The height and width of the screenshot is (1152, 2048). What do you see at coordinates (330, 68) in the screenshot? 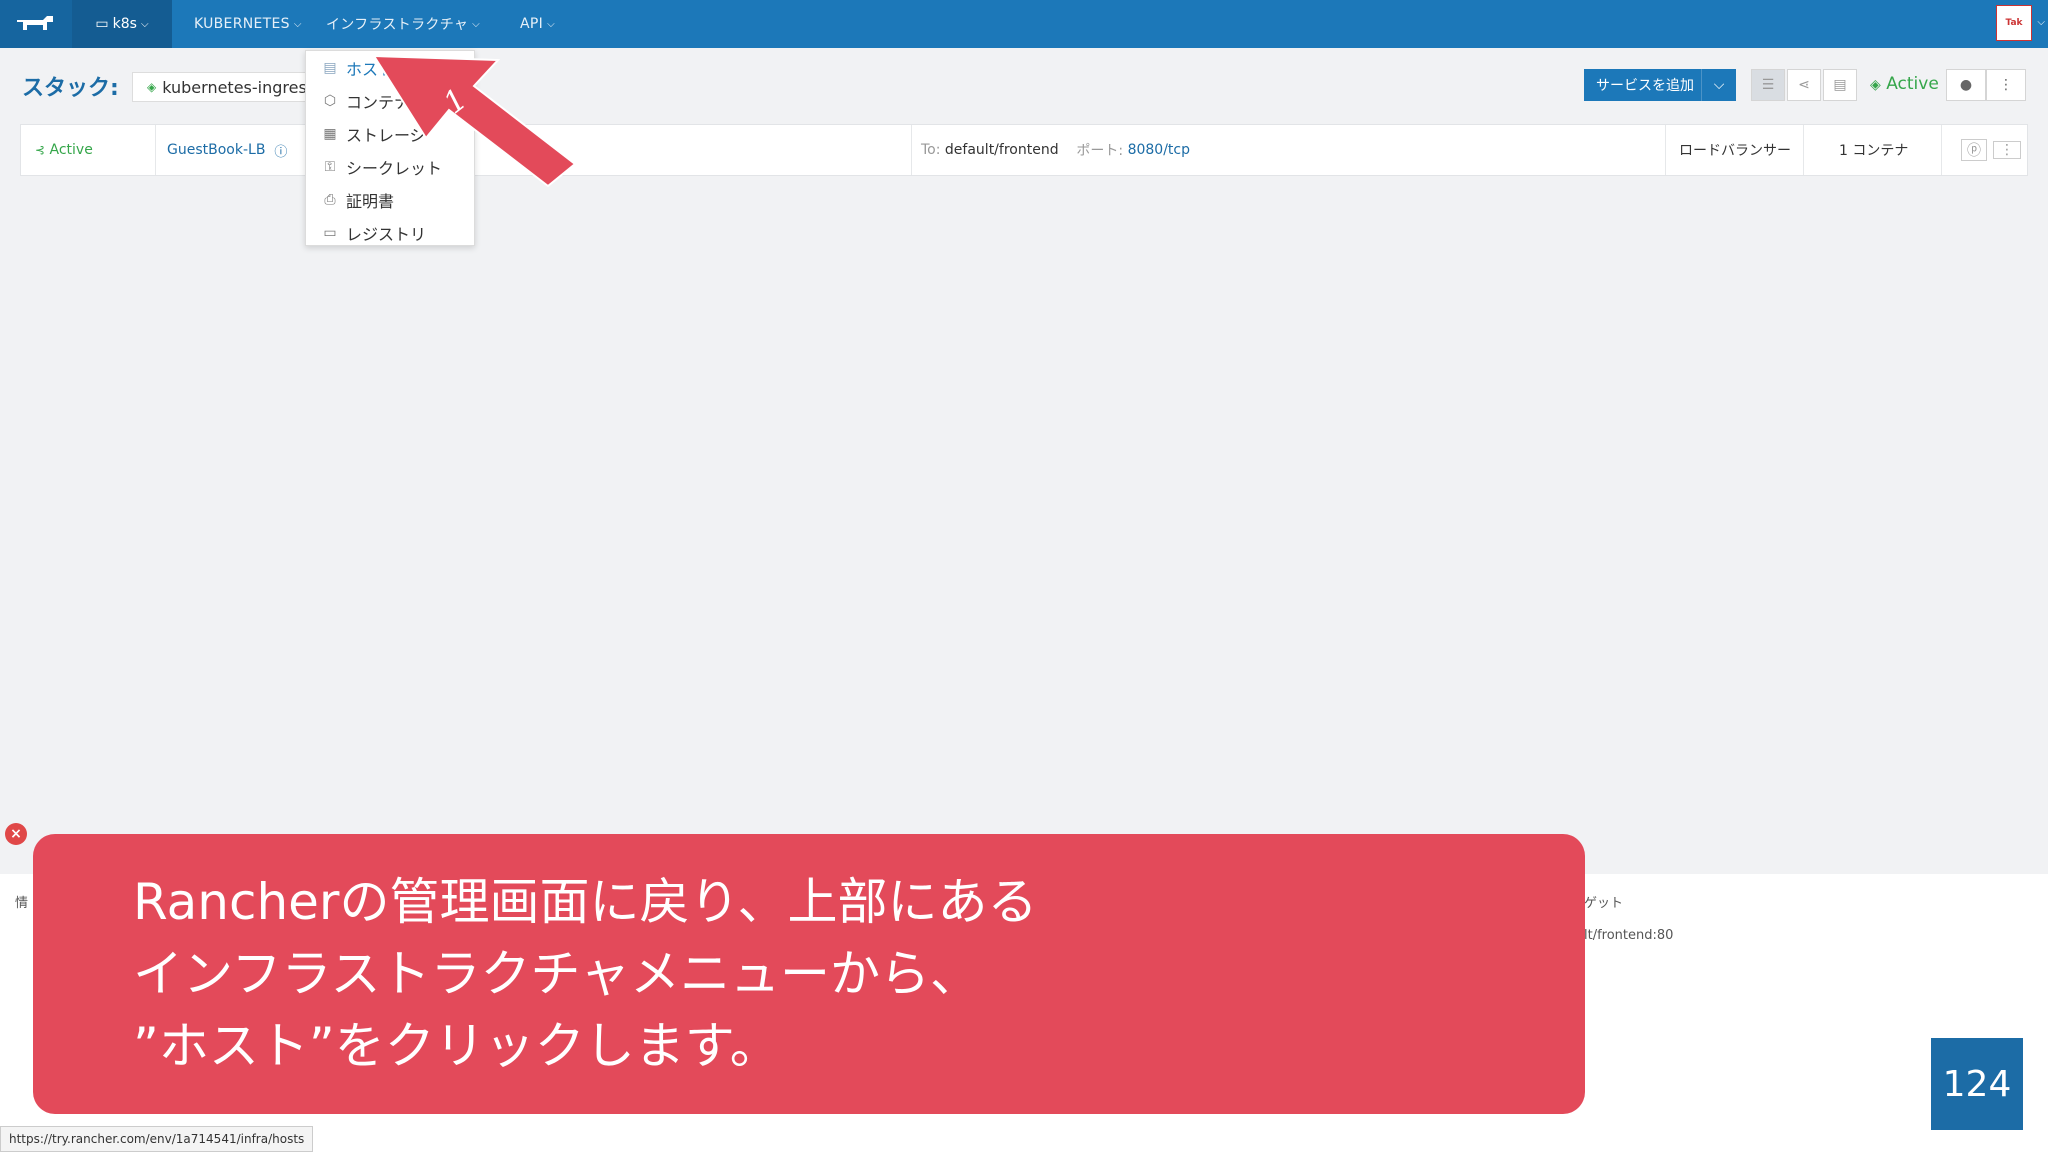
I see `host-icon: ▤` at bounding box center [330, 68].